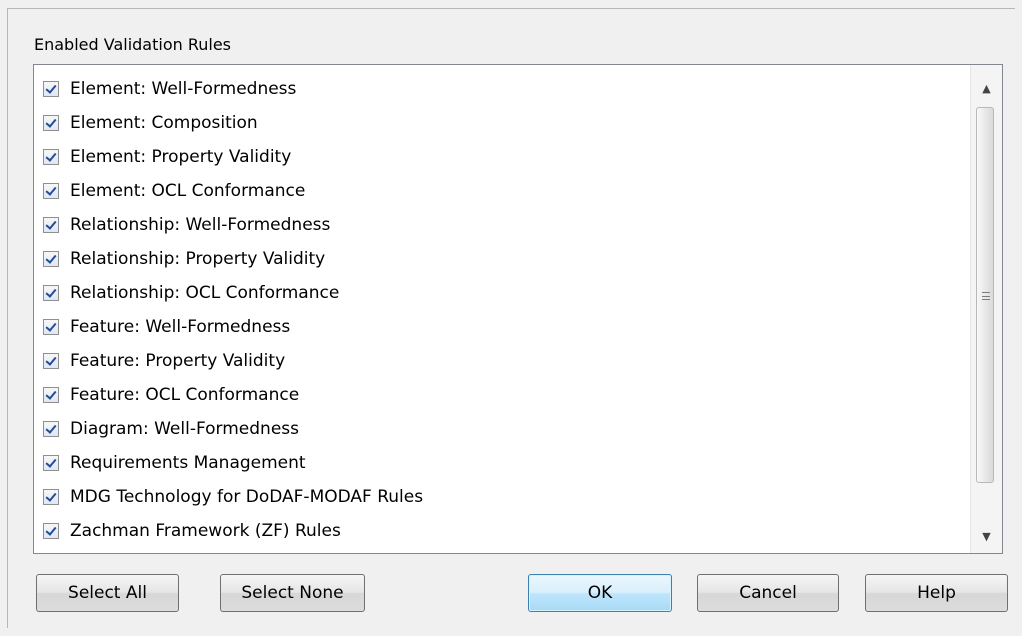  What do you see at coordinates (502, 327) in the screenshot?
I see `rule-feature-well-formedness: Feature: Well-Formedness` at bounding box center [502, 327].